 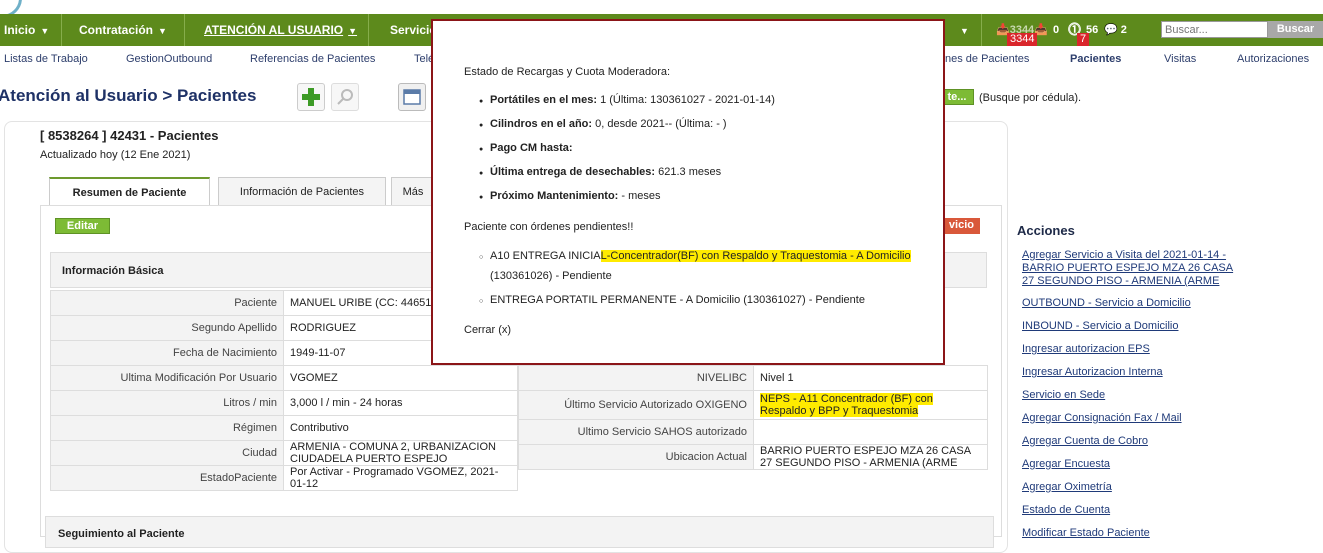 What do you see at coordinates (636, 405) in the screenshot?
I see `row-label: Último Servicio Autorizado OXIGENO` at bounding box center [636, 405].